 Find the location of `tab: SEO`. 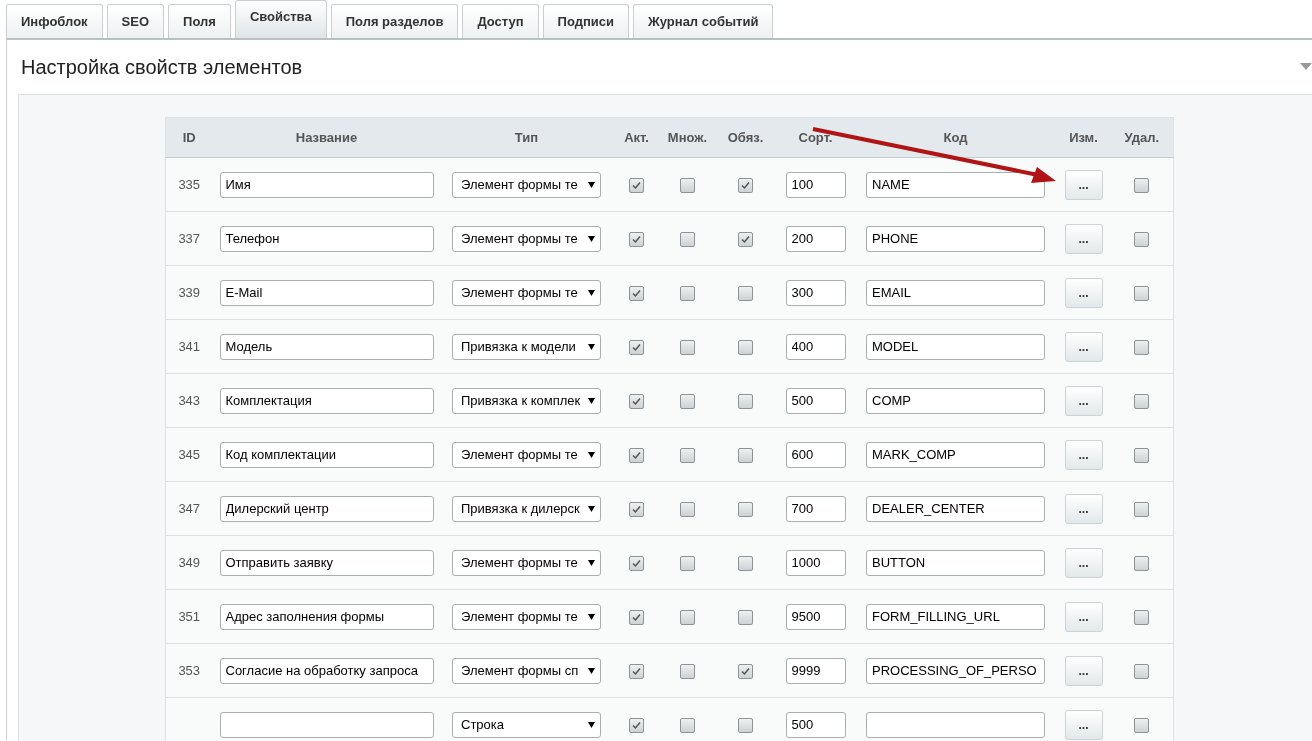

tab: SEO is located at coordinates (135, 21).